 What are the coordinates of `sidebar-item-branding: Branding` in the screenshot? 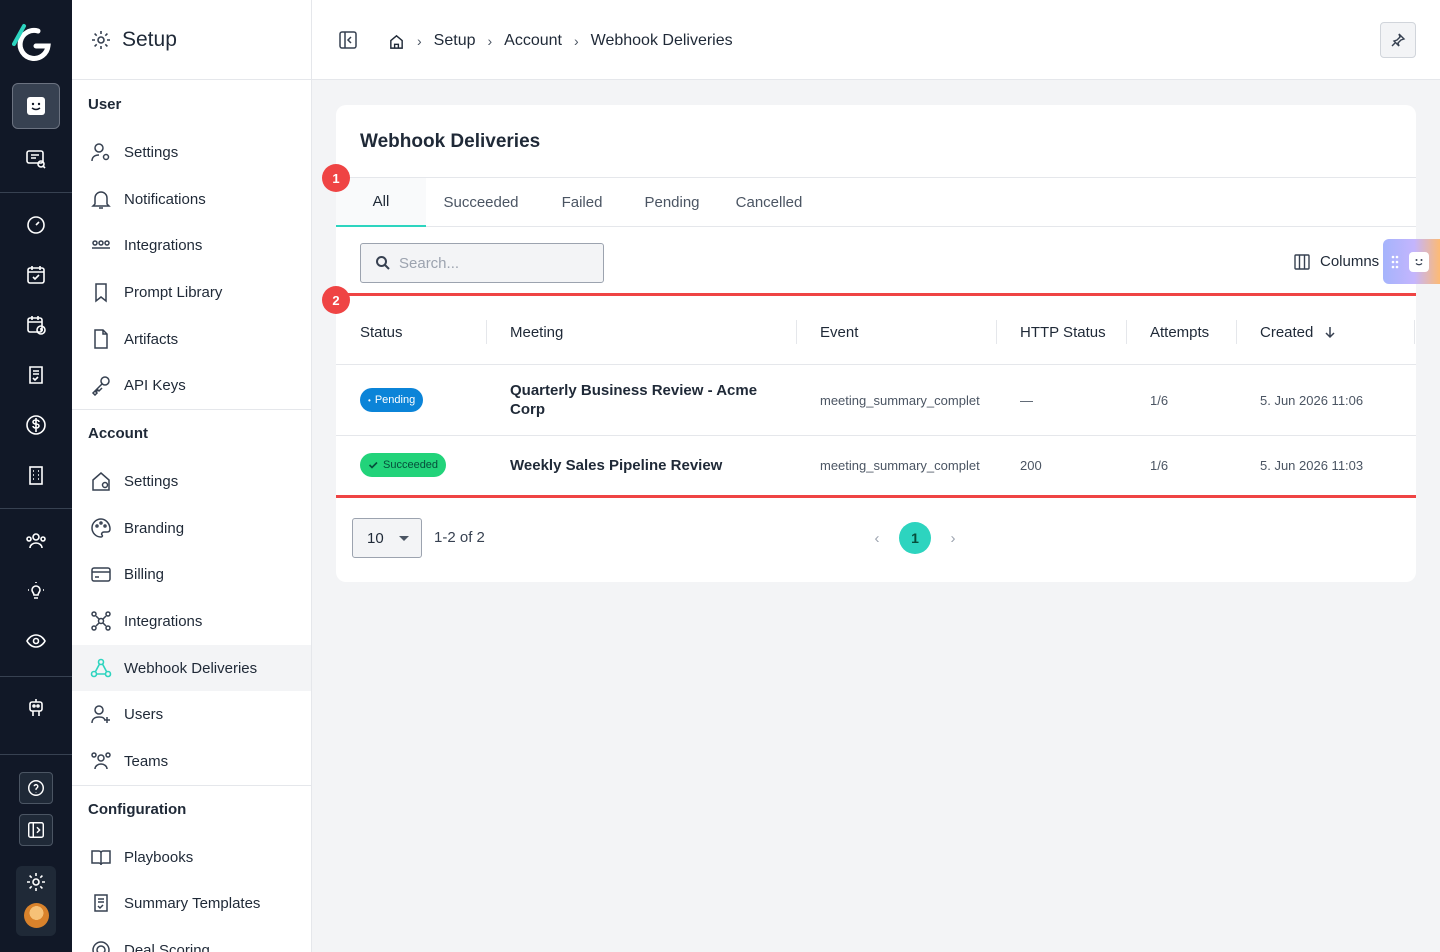 It's located at (191, 528).